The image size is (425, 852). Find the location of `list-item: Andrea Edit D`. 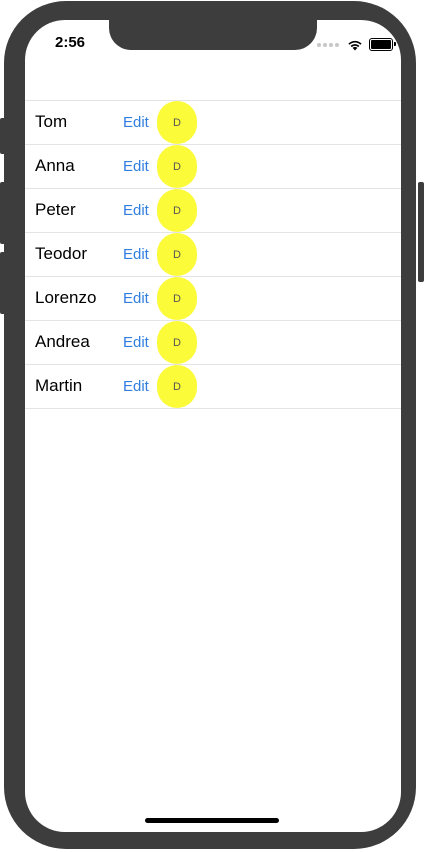

list-item: Andrea Edit D is located at coordinates (213, 343).